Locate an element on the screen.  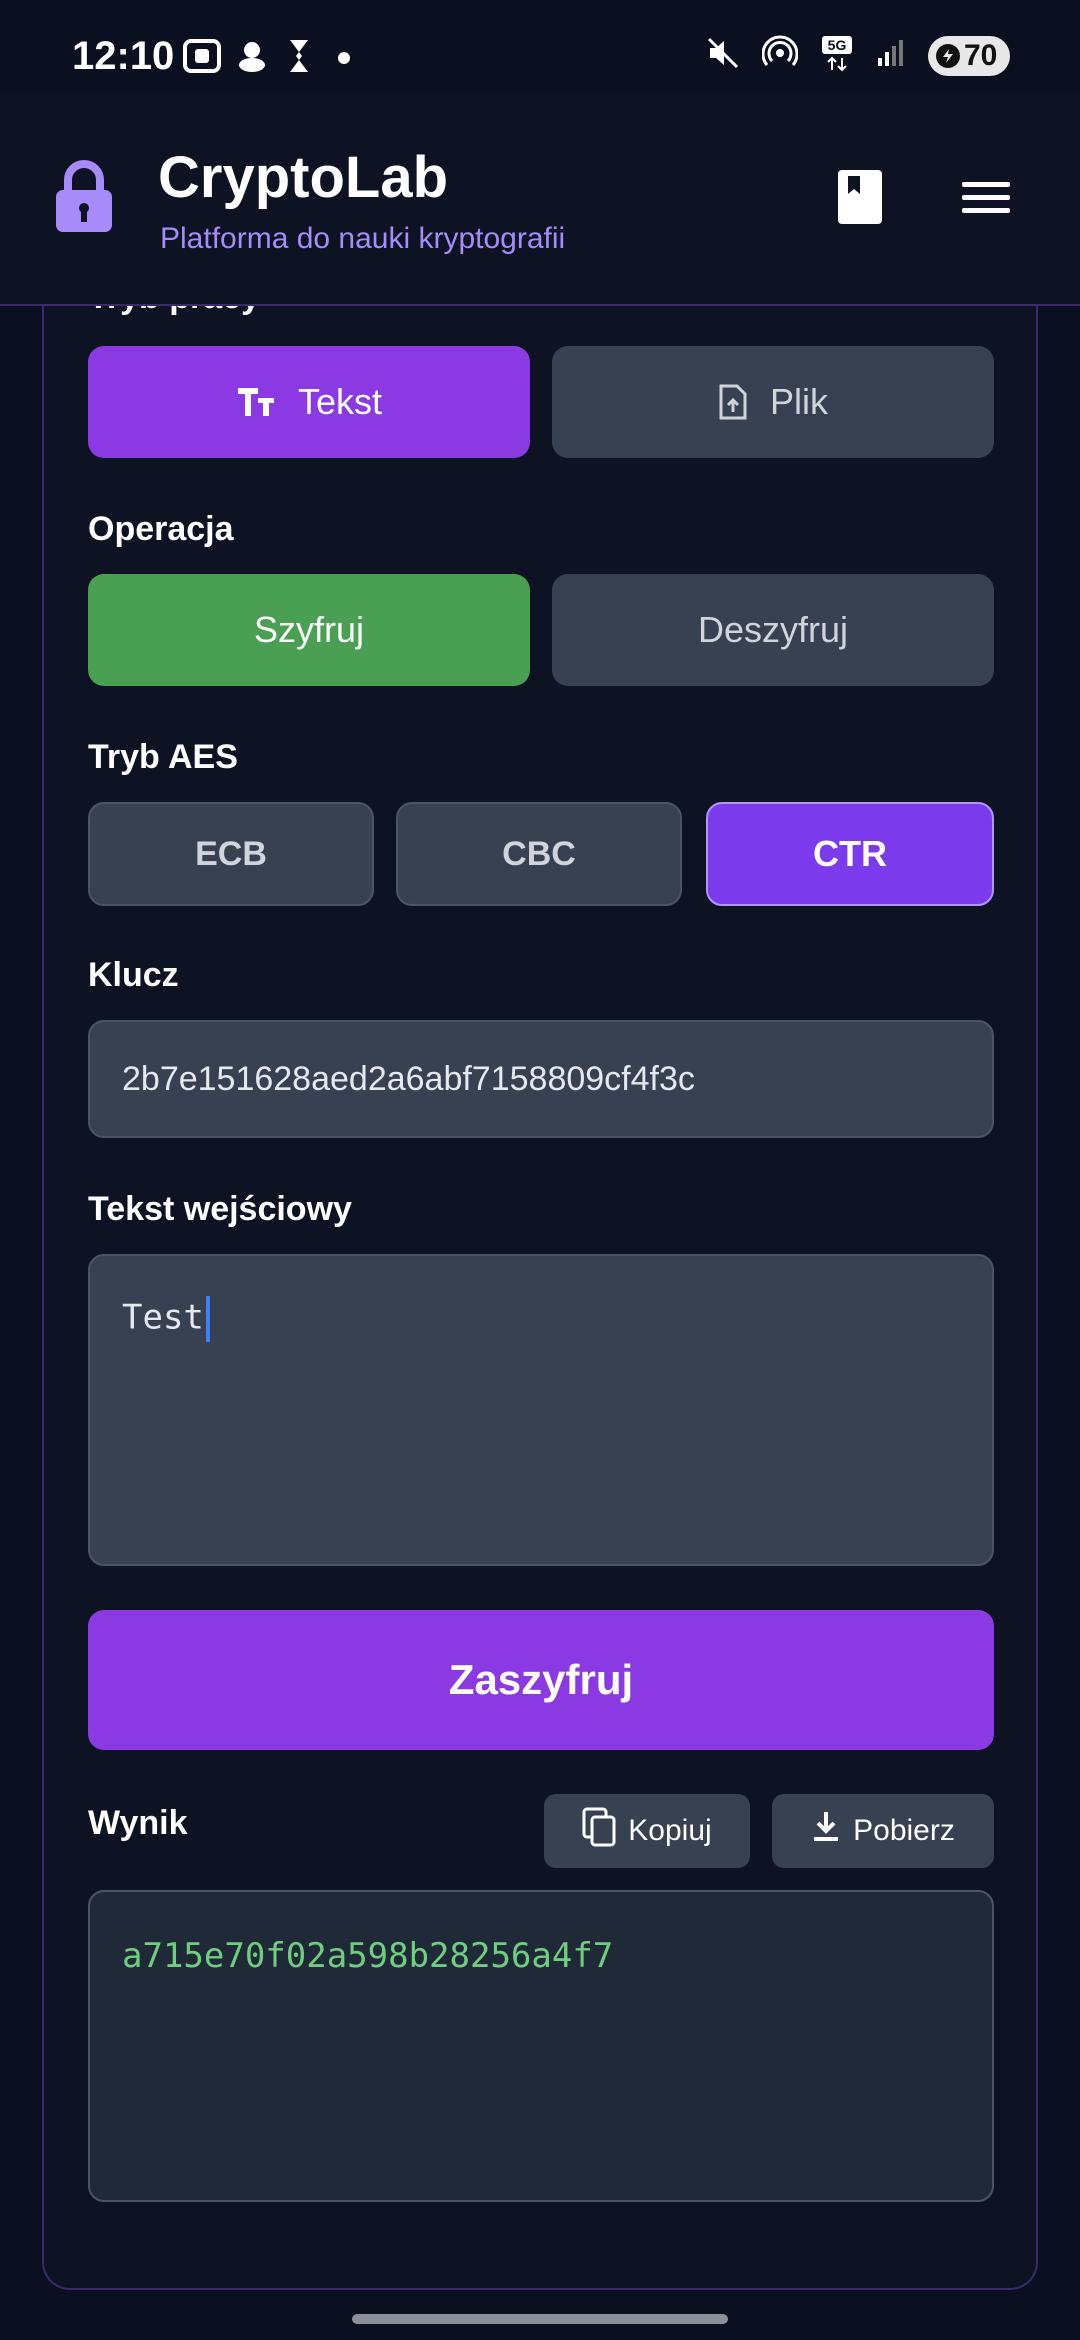
encrypt-option-label: Szyfruj is located at coordinates (309, 629).